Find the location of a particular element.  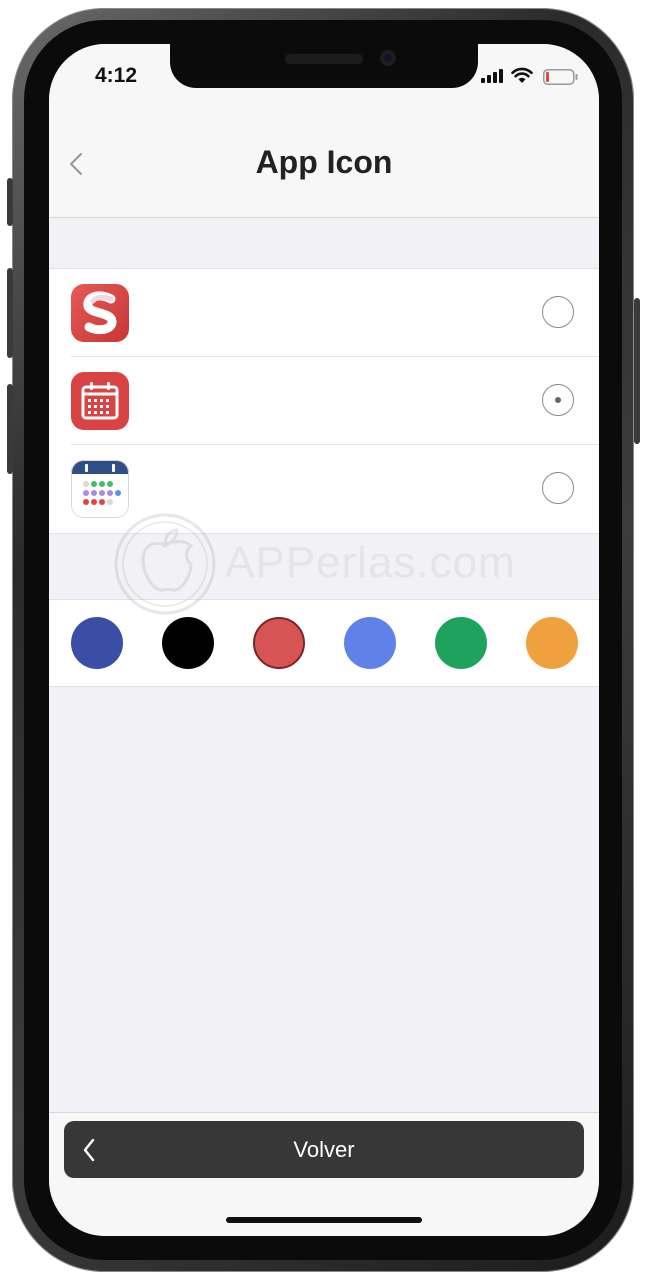

icon-radio-button-selected is located at coordinates (558, 400).